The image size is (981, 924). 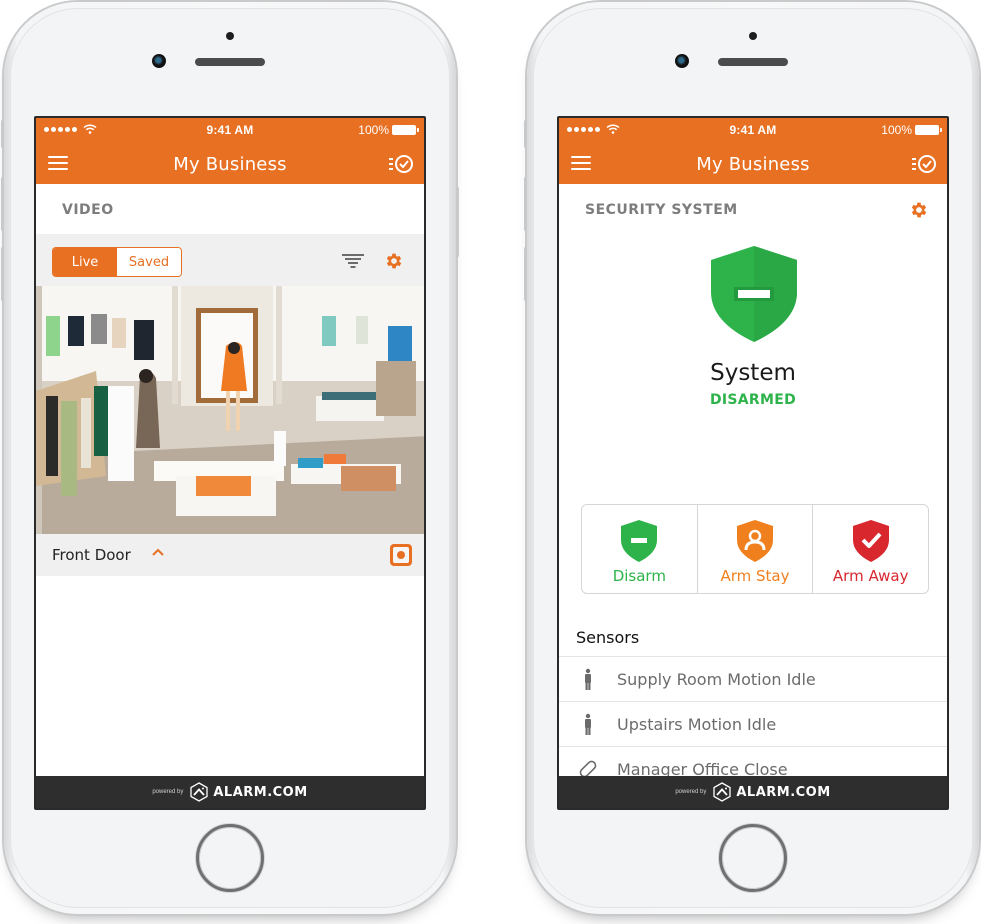 I want to click on record-icon, so click(x=401, y=555).